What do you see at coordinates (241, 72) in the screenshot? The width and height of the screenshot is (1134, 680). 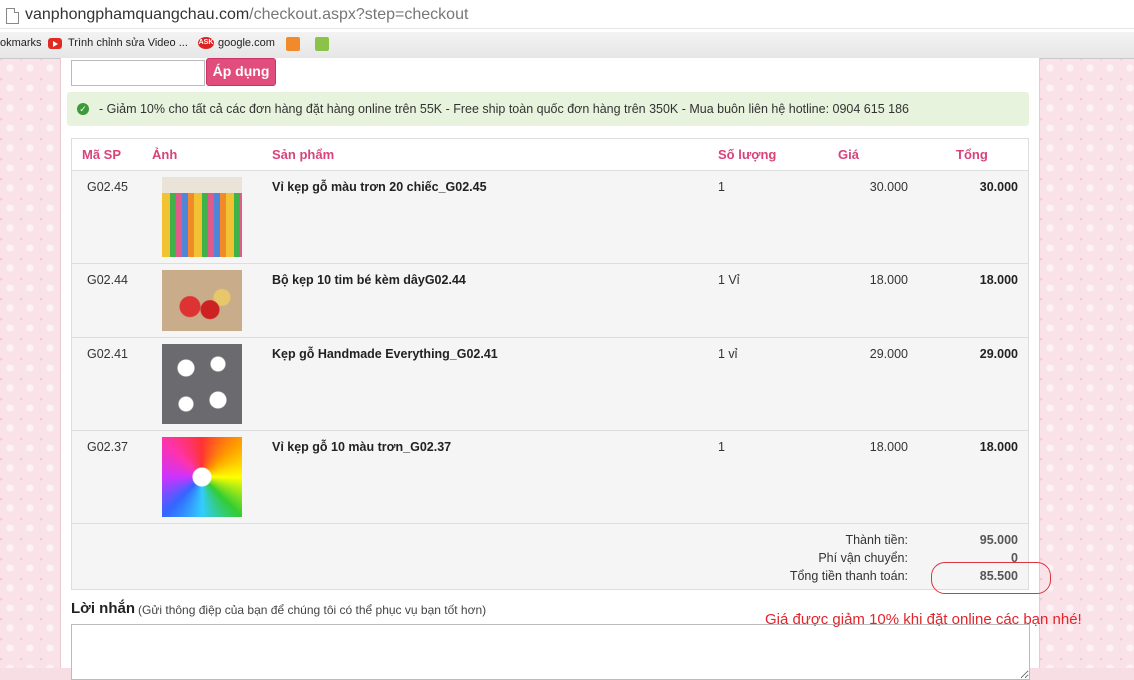 I see `apply-coupon-button: Áp dụng` at bounding box center [241, 72].